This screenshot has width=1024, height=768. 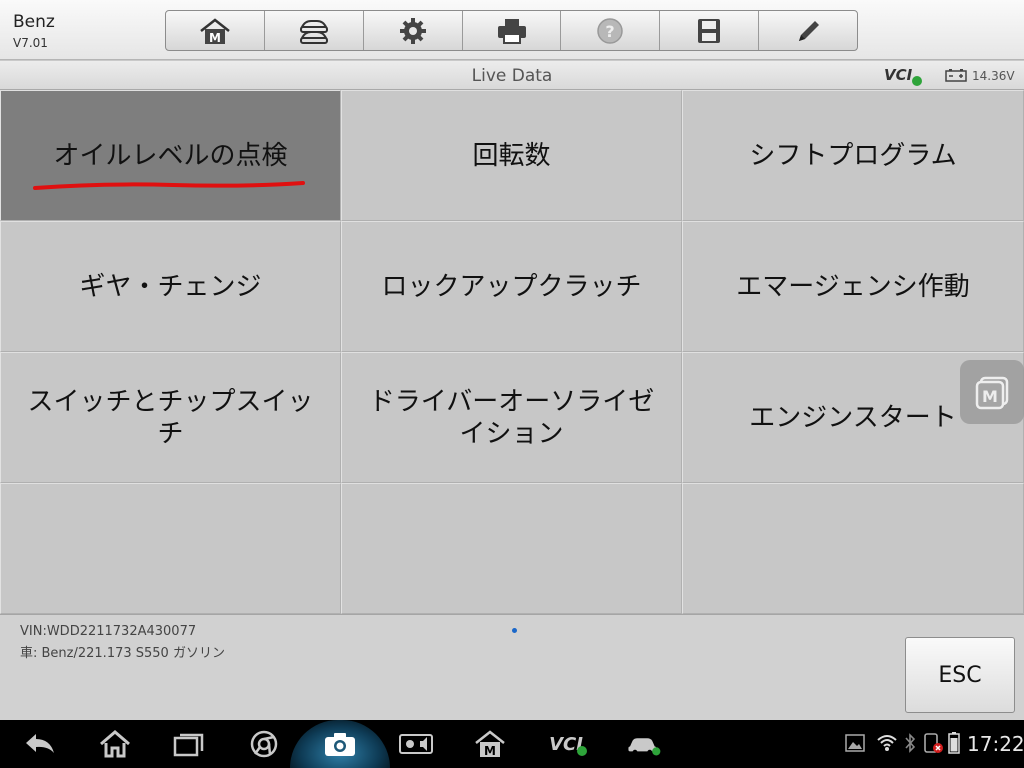 I want to click on save-button, so click(x=710, y=30).